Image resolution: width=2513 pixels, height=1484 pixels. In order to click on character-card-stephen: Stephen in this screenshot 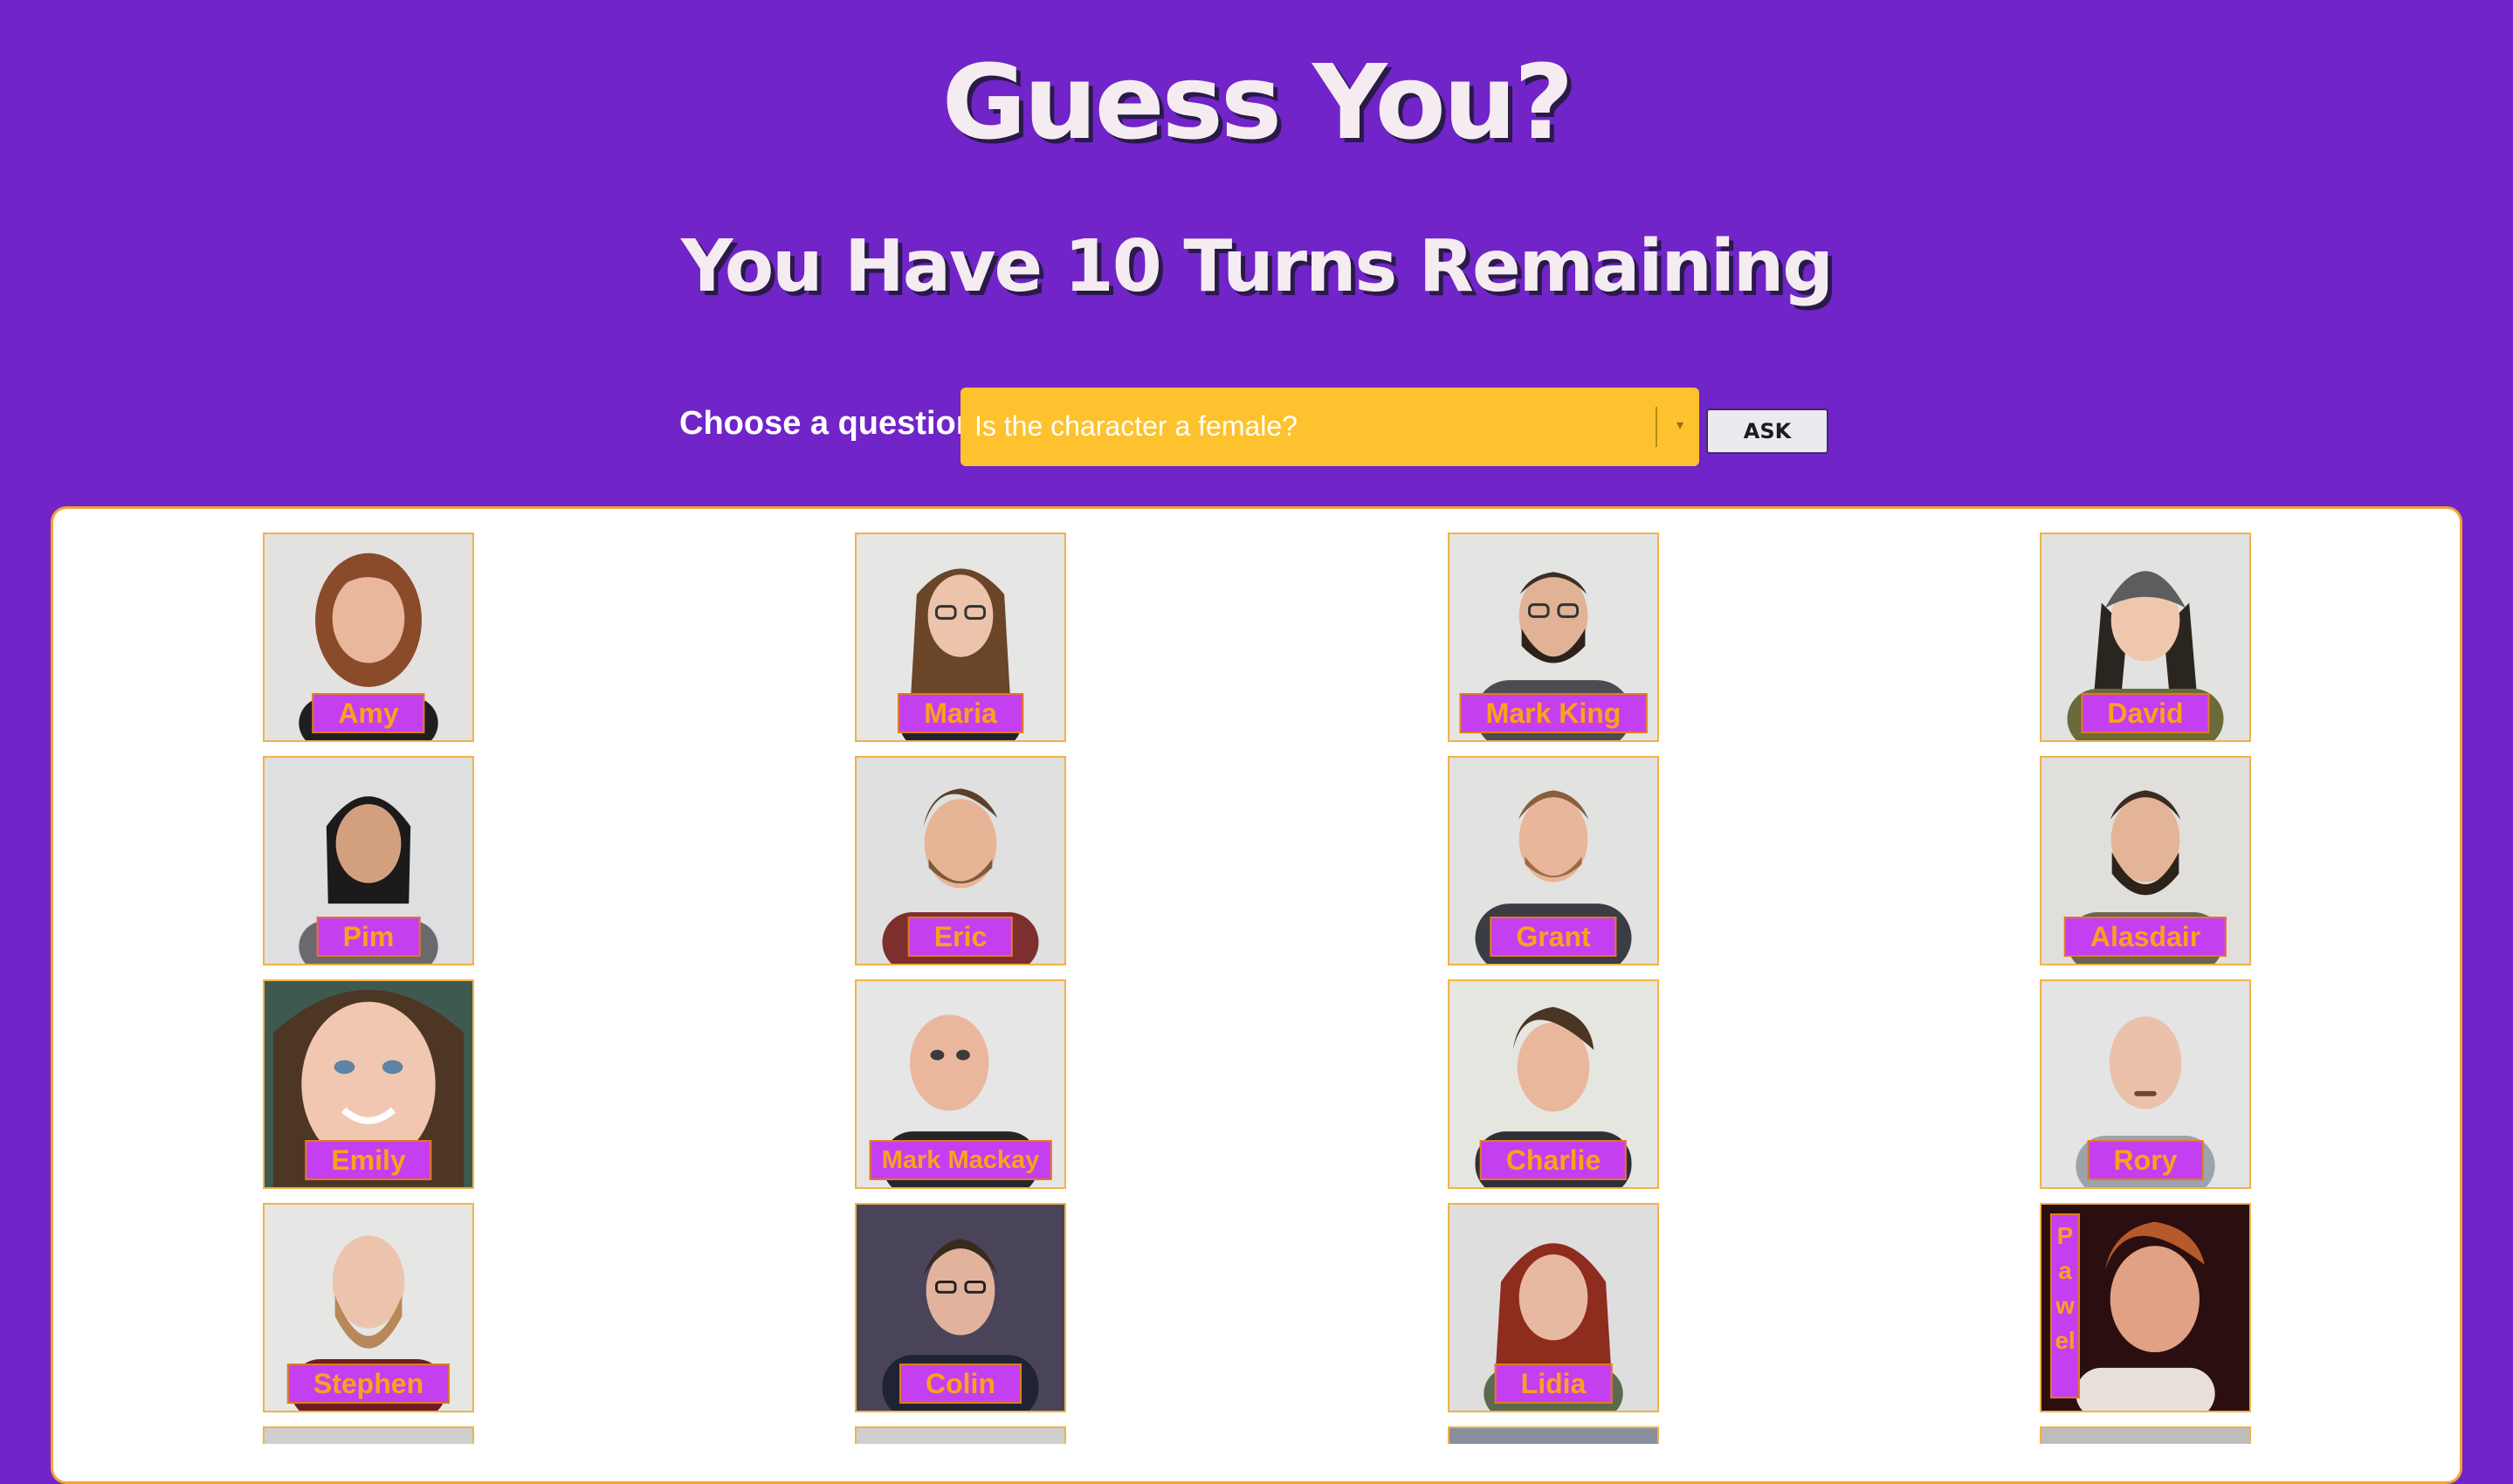, I will do `click(368, 1308)`.